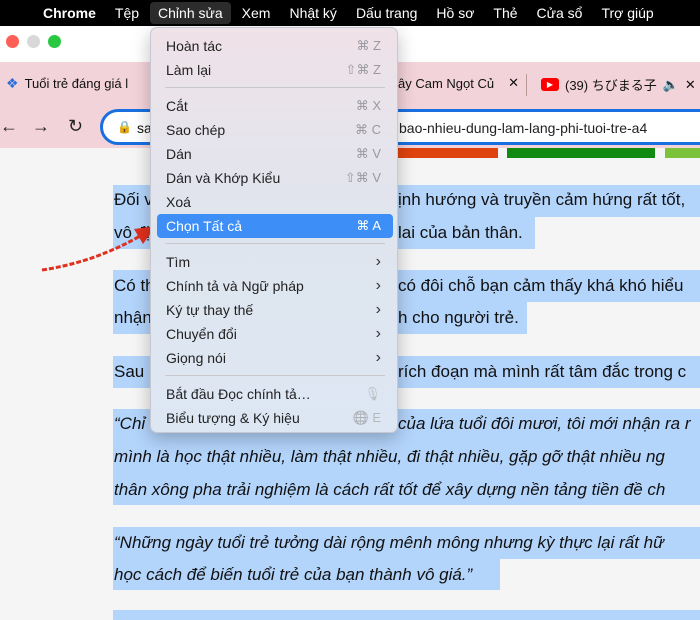 This screenshot has height=620, width=700. Describe the element at coordinates (275, 106) in the screenshot. I see `menu-item-cut: Cắt ⌘ X` at that location.